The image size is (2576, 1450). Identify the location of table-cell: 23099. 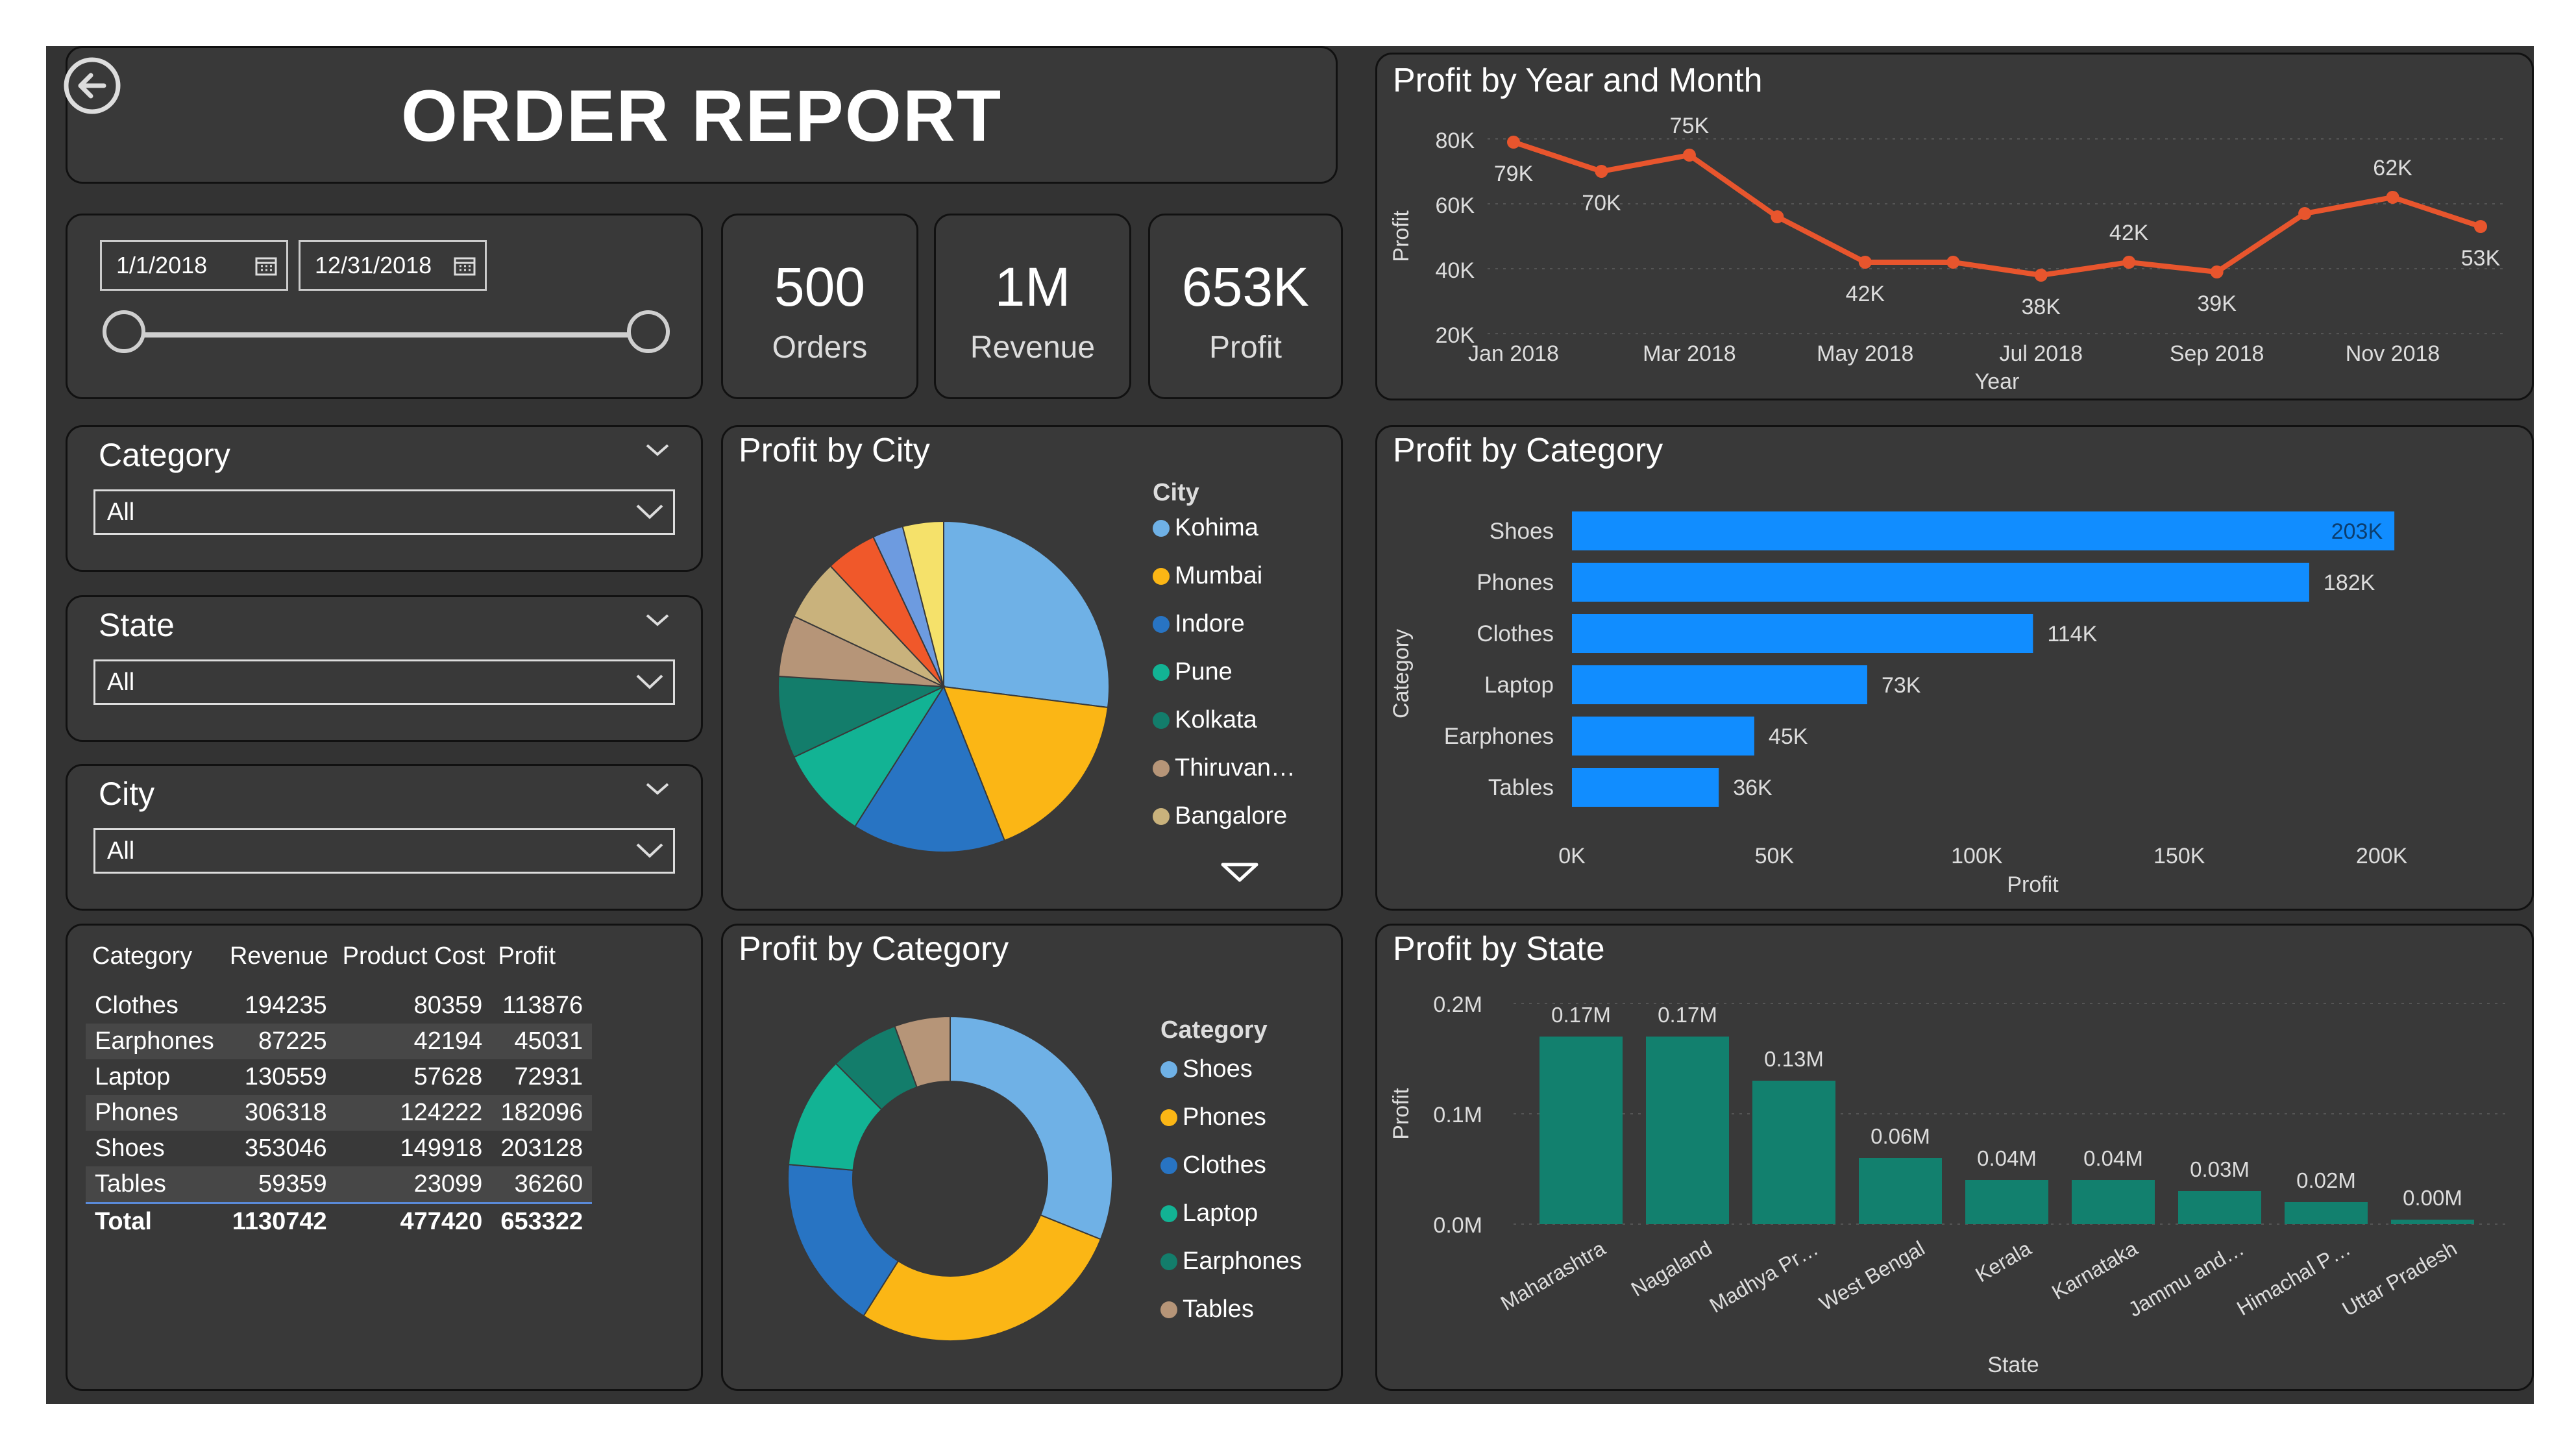
(414, 1184).